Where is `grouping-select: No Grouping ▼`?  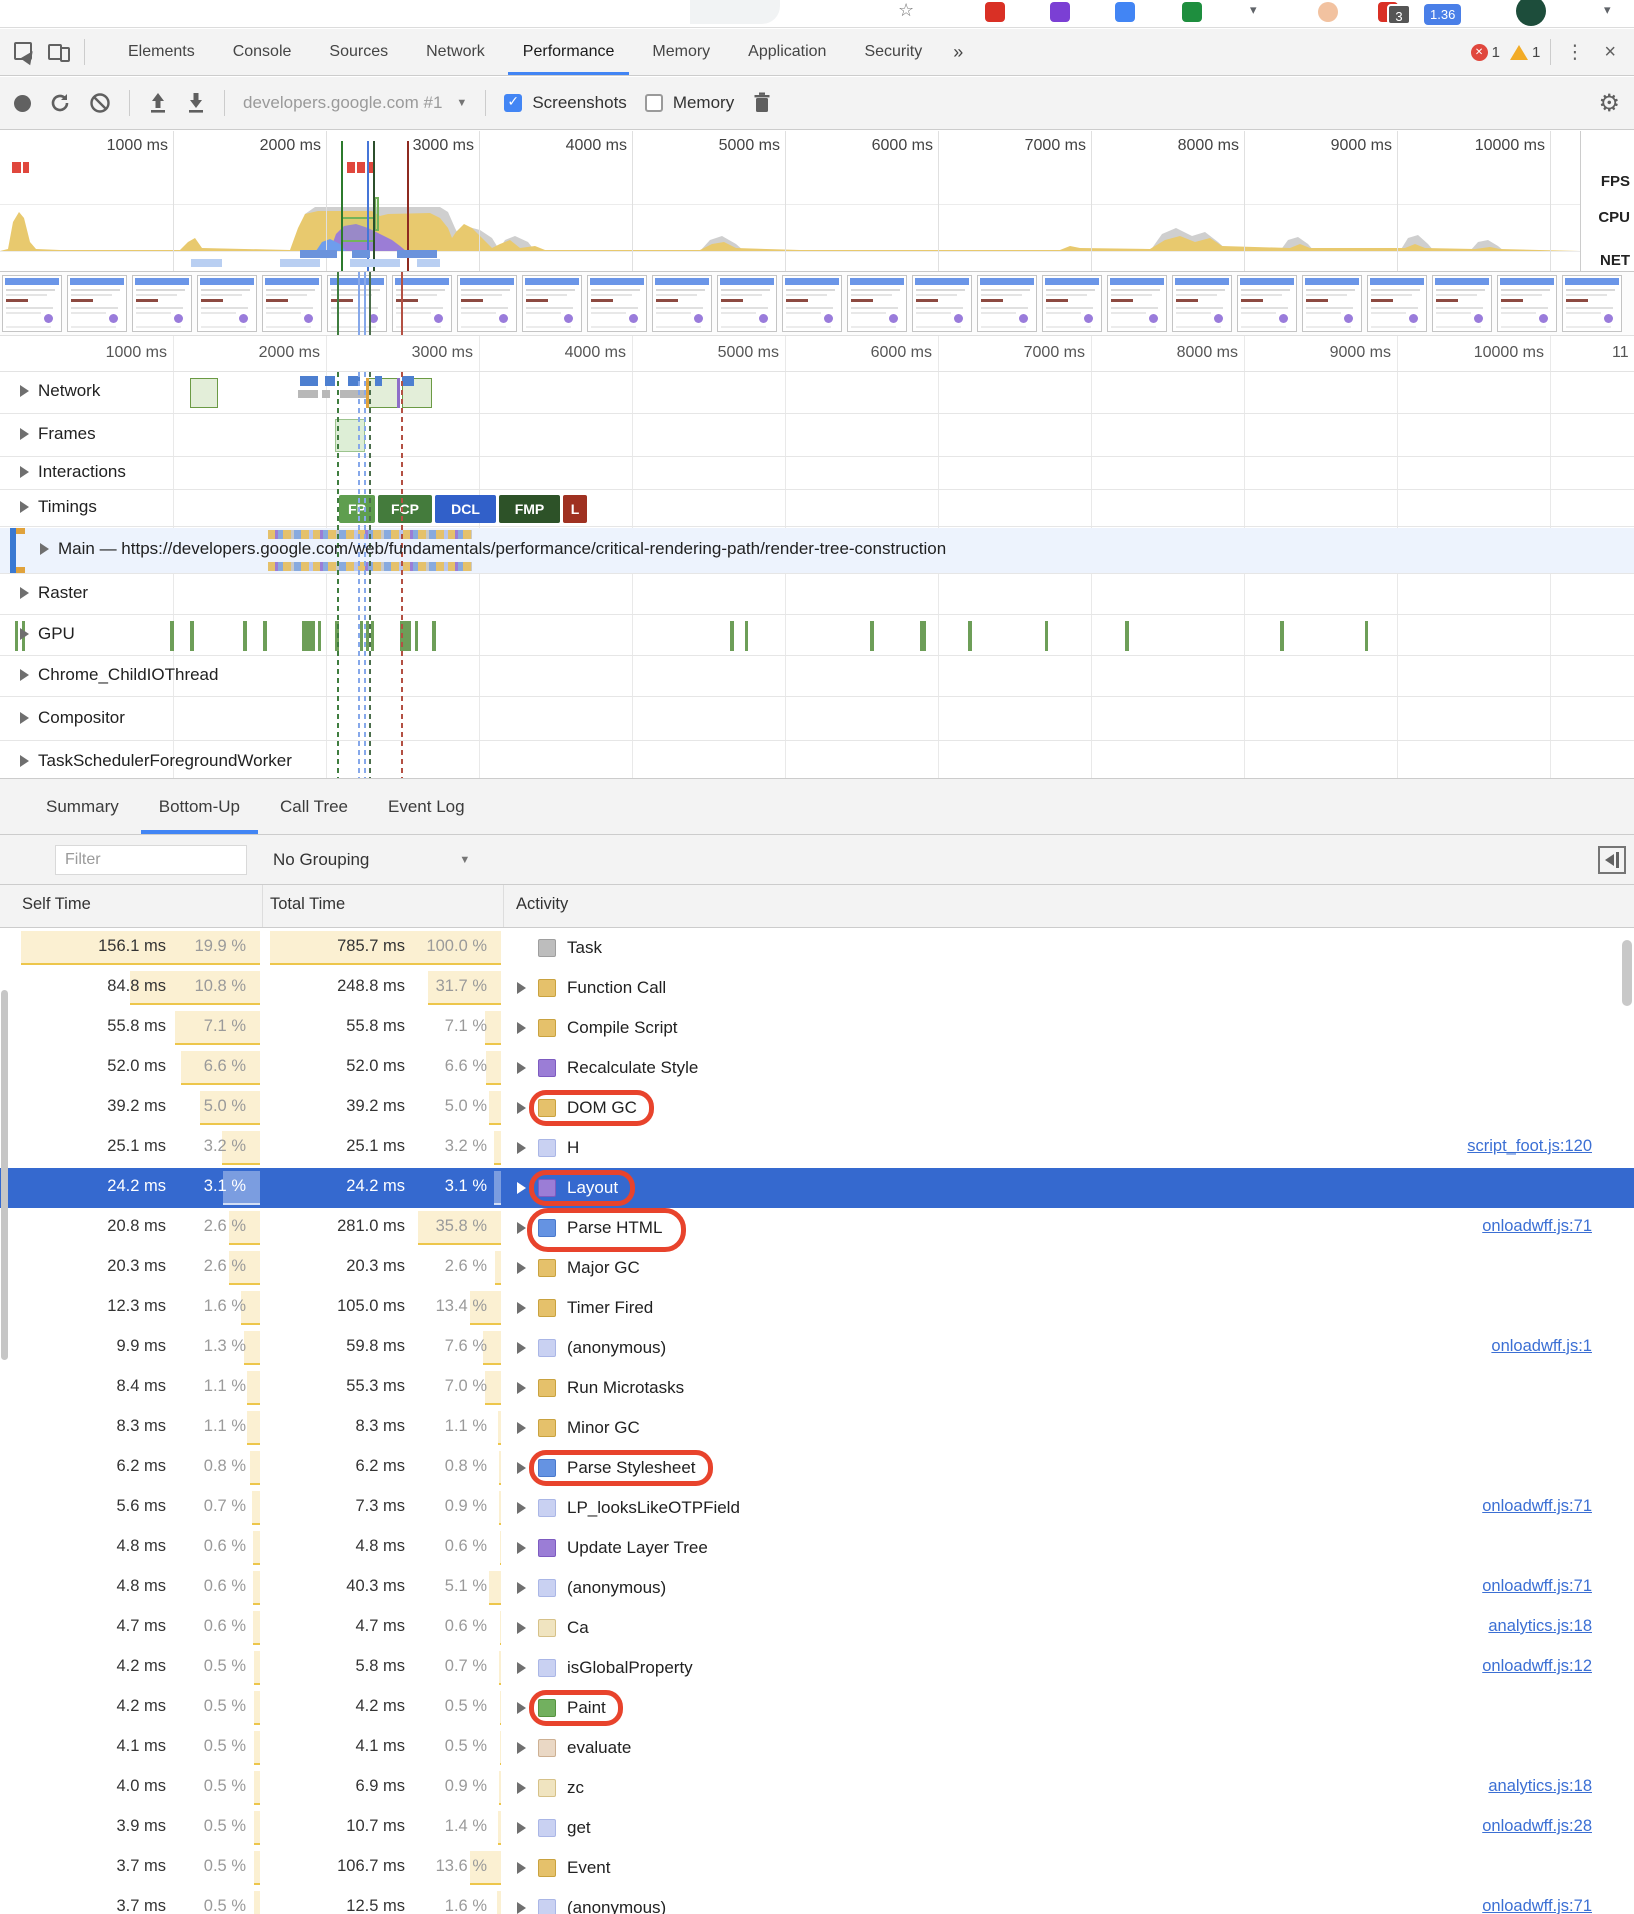
grouping-select: No Grouping ▼ is located at coordinates (371, 860).